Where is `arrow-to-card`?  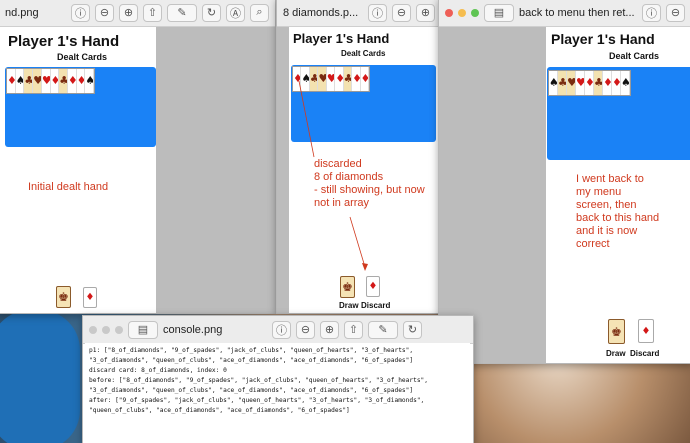
arrow-to-card is located at coordinates (306, 119).